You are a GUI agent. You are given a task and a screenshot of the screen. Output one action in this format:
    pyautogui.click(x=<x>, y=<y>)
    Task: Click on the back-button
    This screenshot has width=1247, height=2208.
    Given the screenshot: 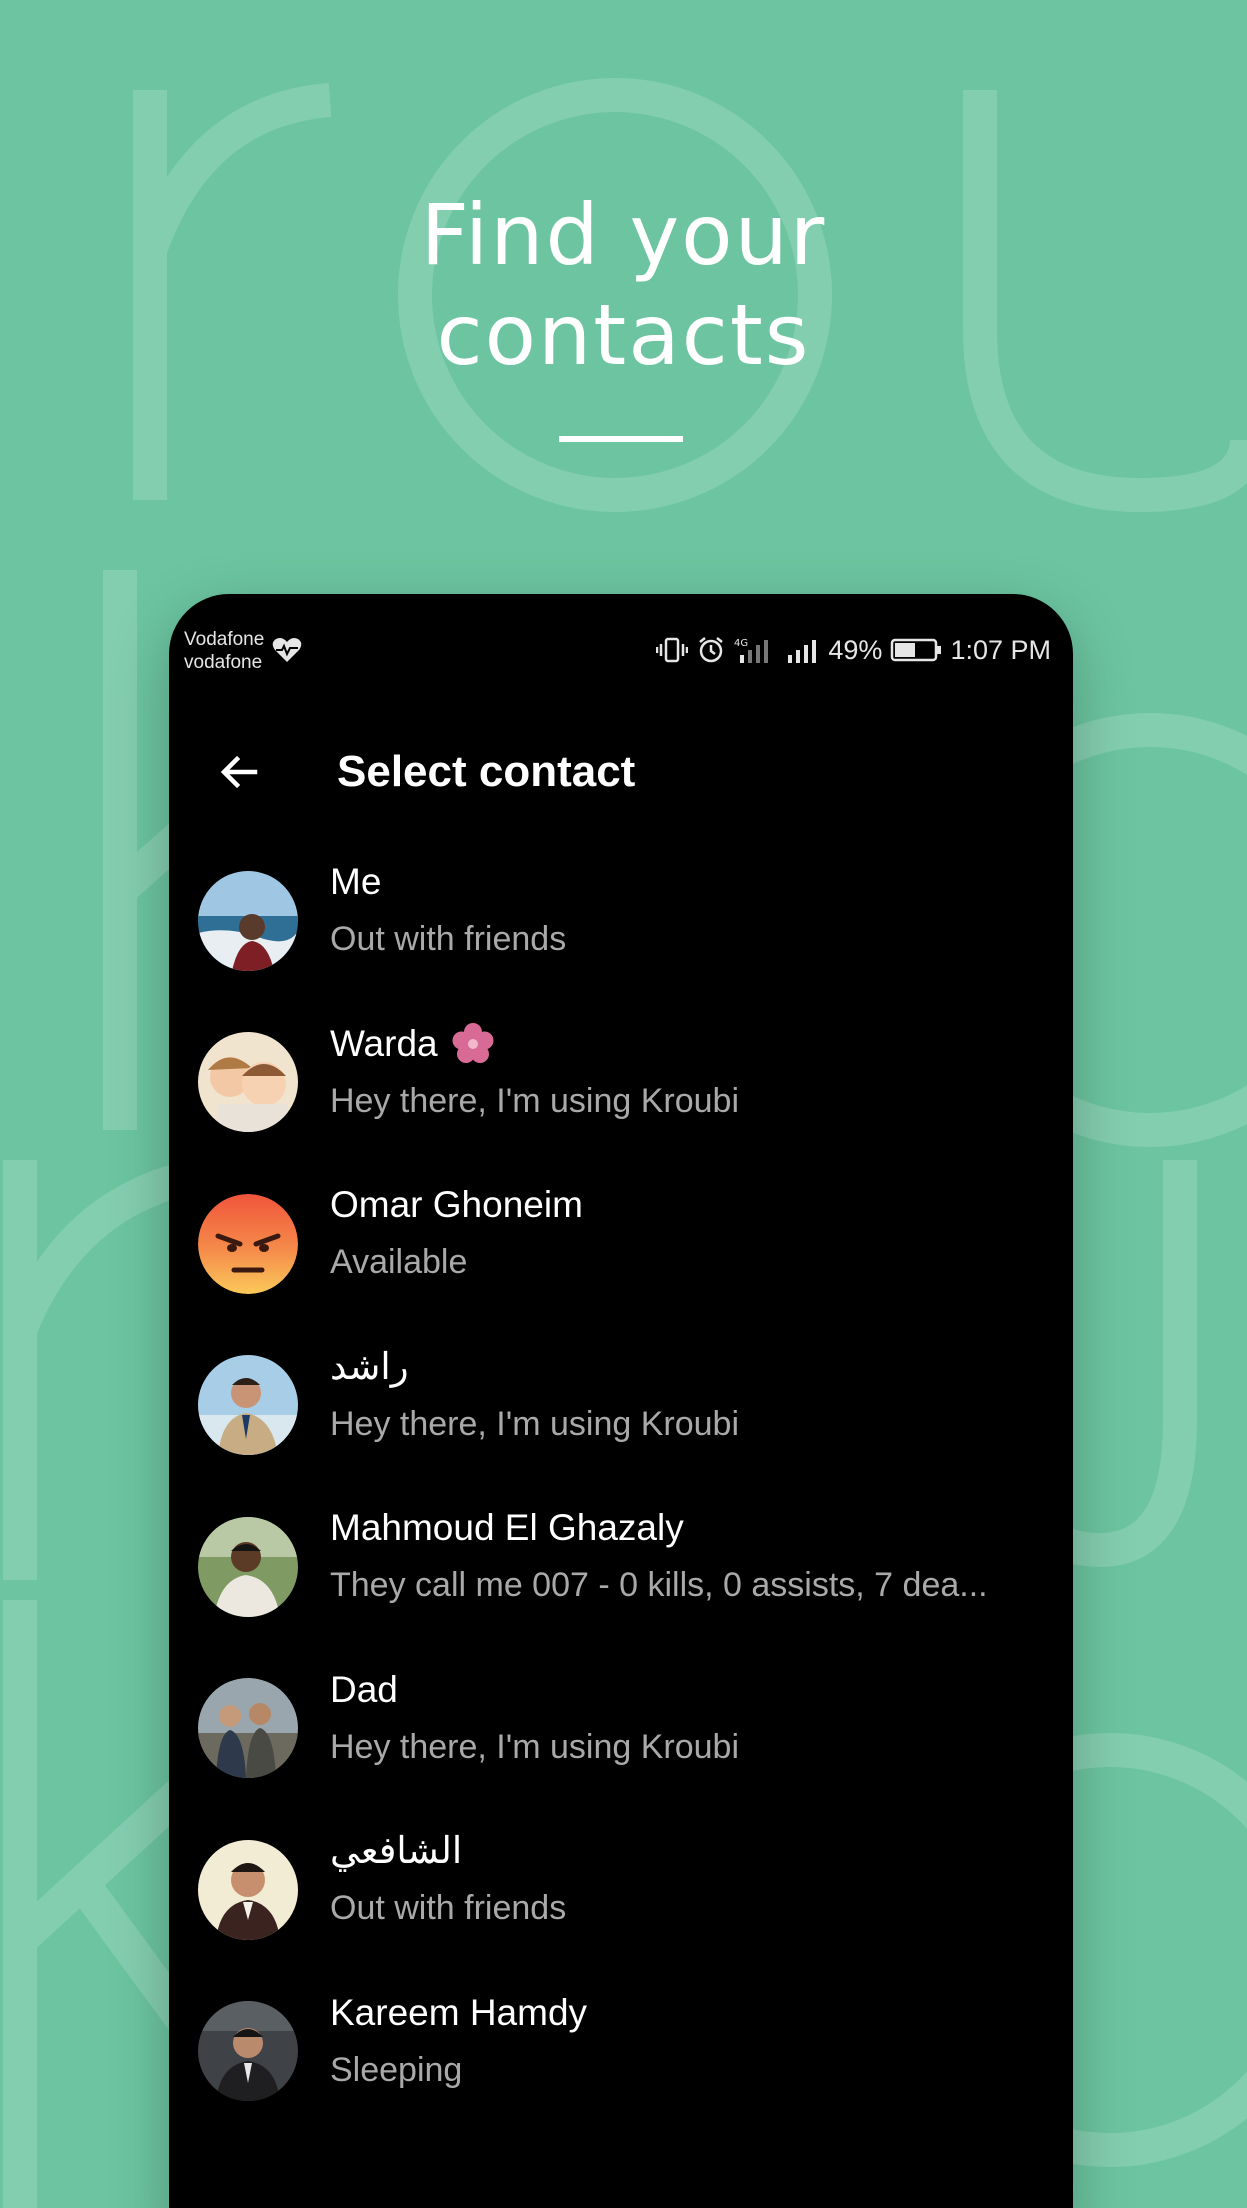 What is the action you would take?
    pyautogui.click(x=239, y=772)
    